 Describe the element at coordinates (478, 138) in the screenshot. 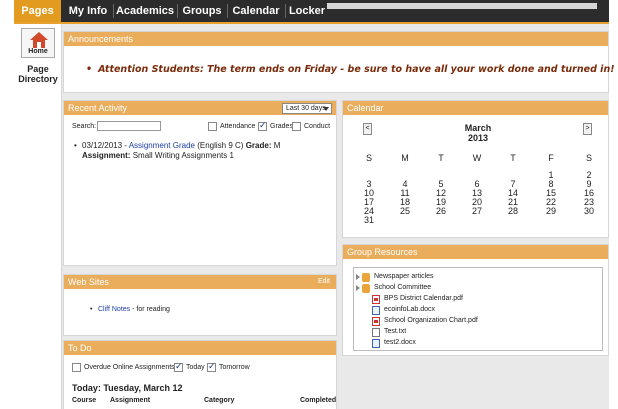

I see `calendar-year: 2013` at that location.